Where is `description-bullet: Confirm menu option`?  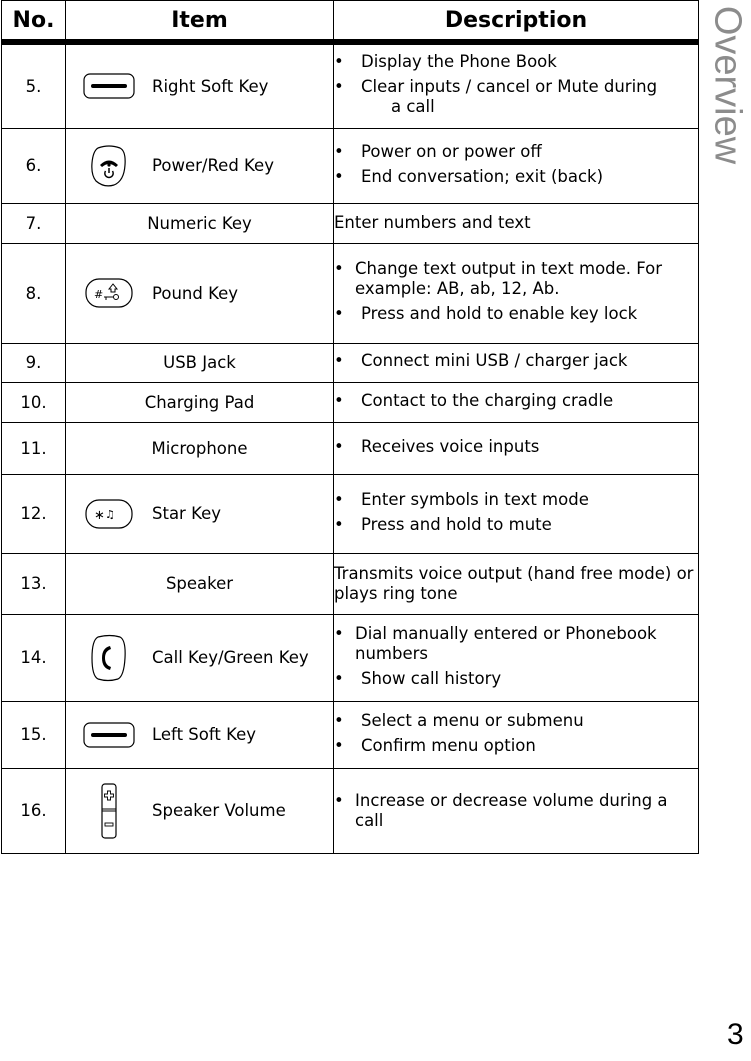 description-bullet: Confirm menu option is located at coordinates (516, 746).